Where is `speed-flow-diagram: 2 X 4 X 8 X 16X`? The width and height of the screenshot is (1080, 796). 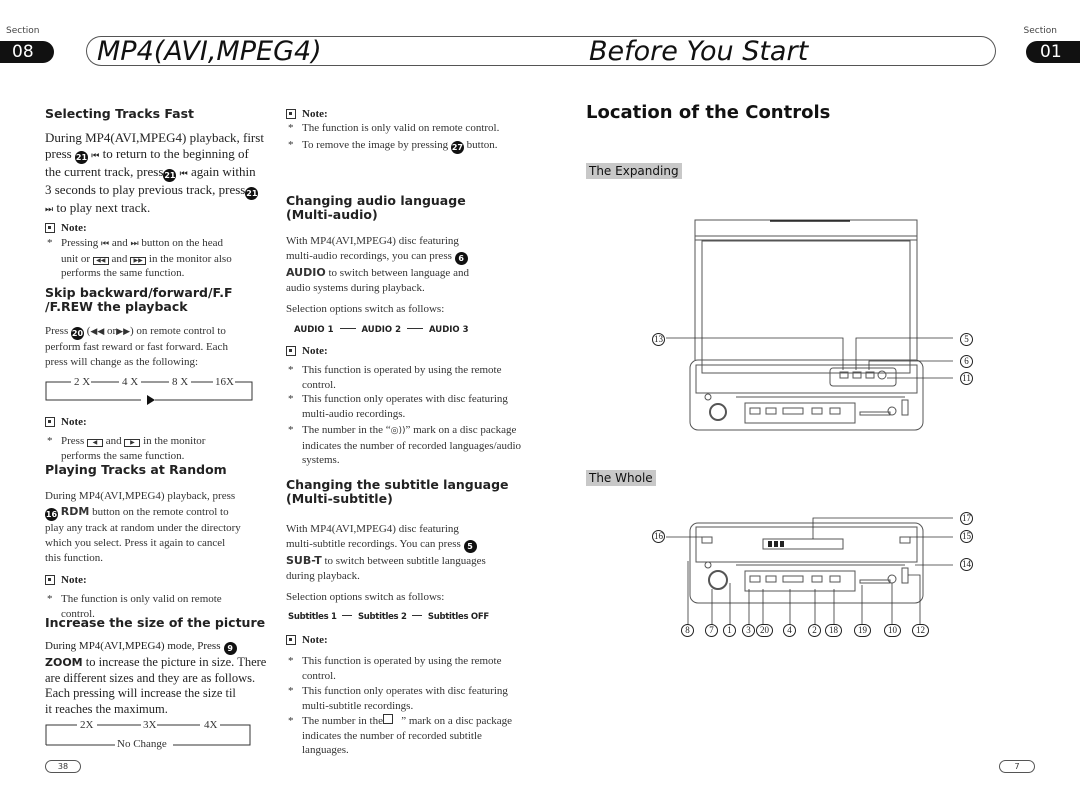
speed-flow-diagram: 2 X 4 X 8 X 16X is located at coordinates (161, 393).